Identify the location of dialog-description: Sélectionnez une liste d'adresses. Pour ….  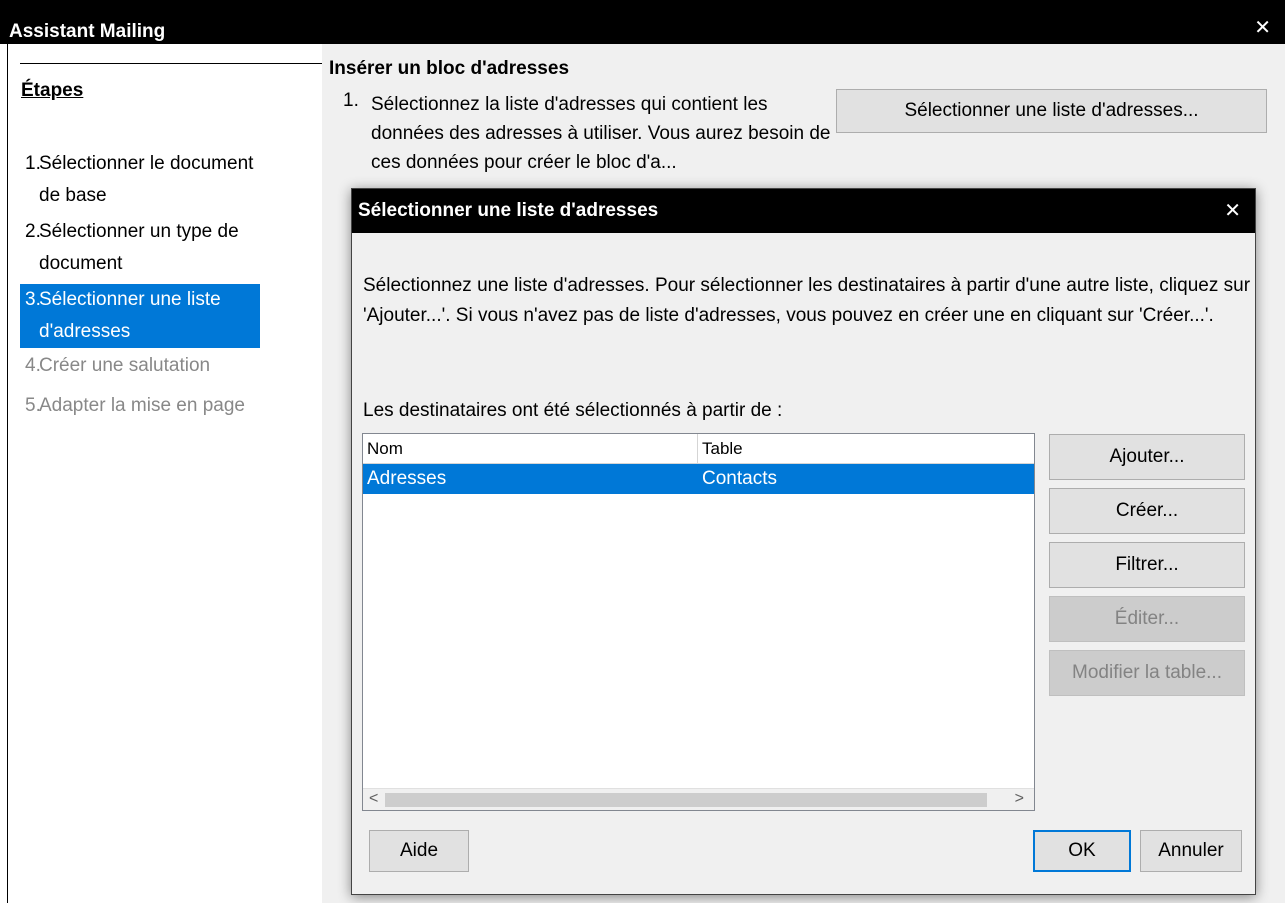
(807, 300).